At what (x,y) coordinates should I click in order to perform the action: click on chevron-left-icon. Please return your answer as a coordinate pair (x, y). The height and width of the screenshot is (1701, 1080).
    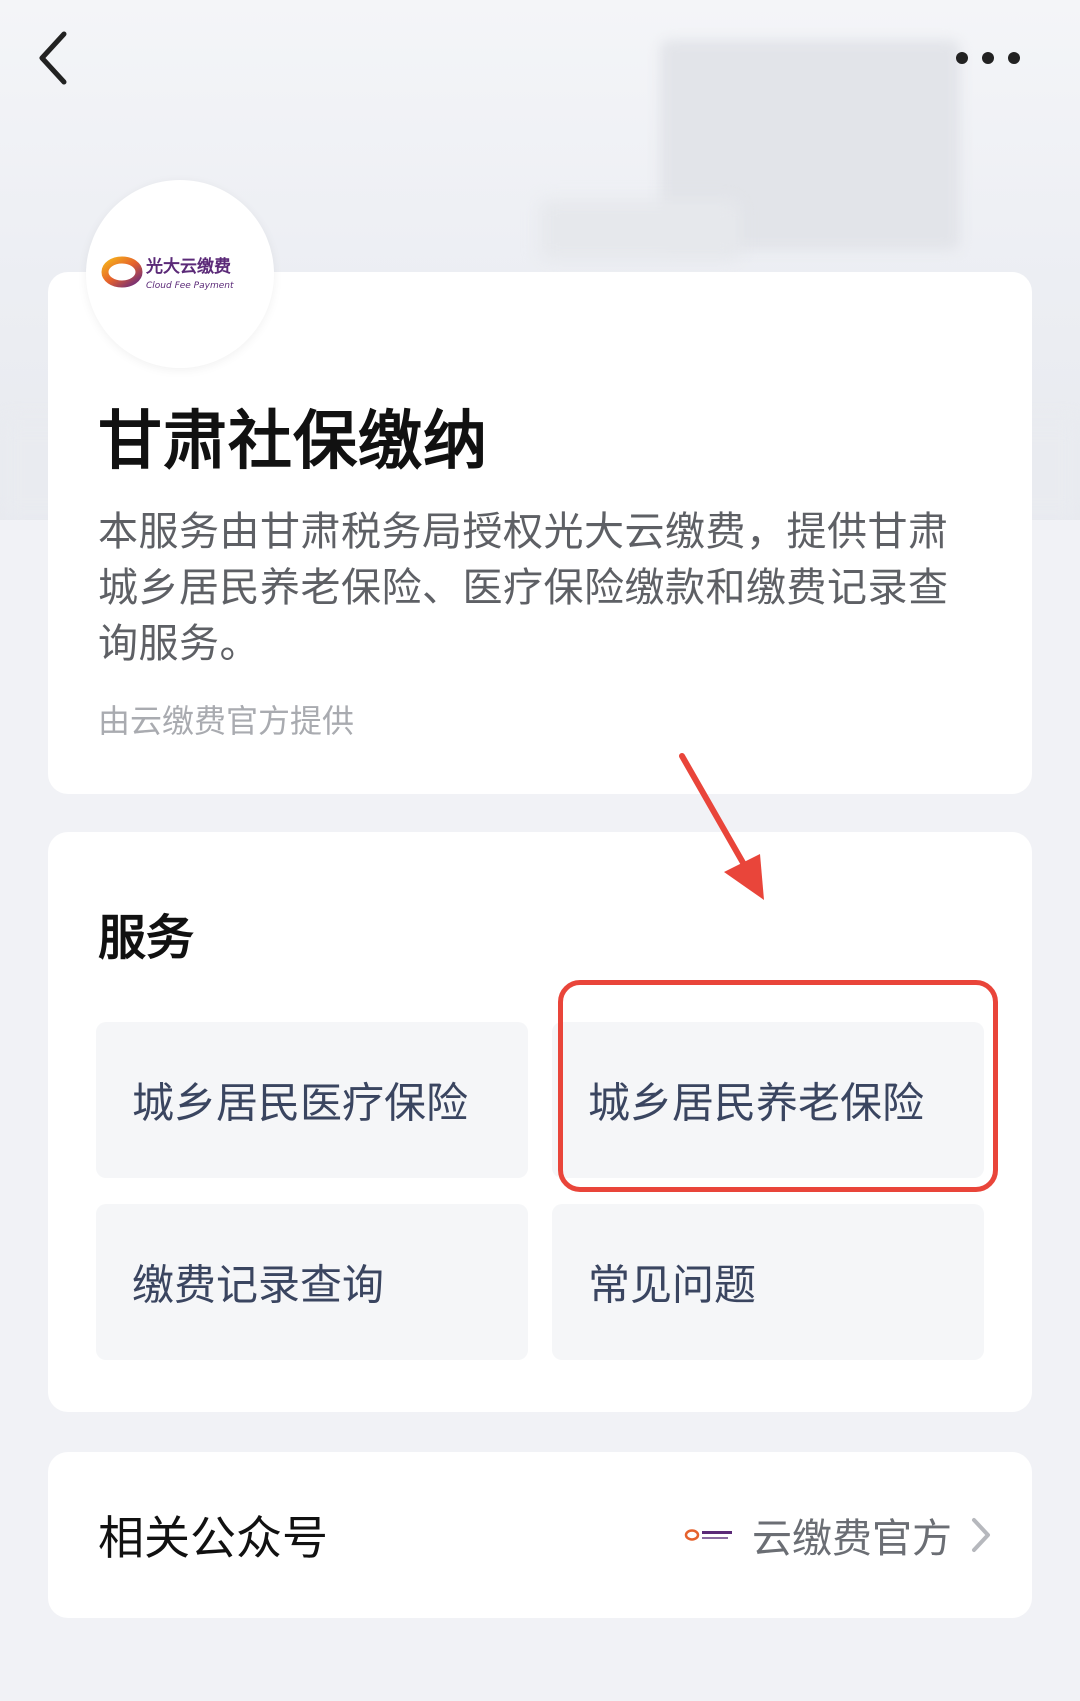
    Looking at the image, I should click on (53, 58).